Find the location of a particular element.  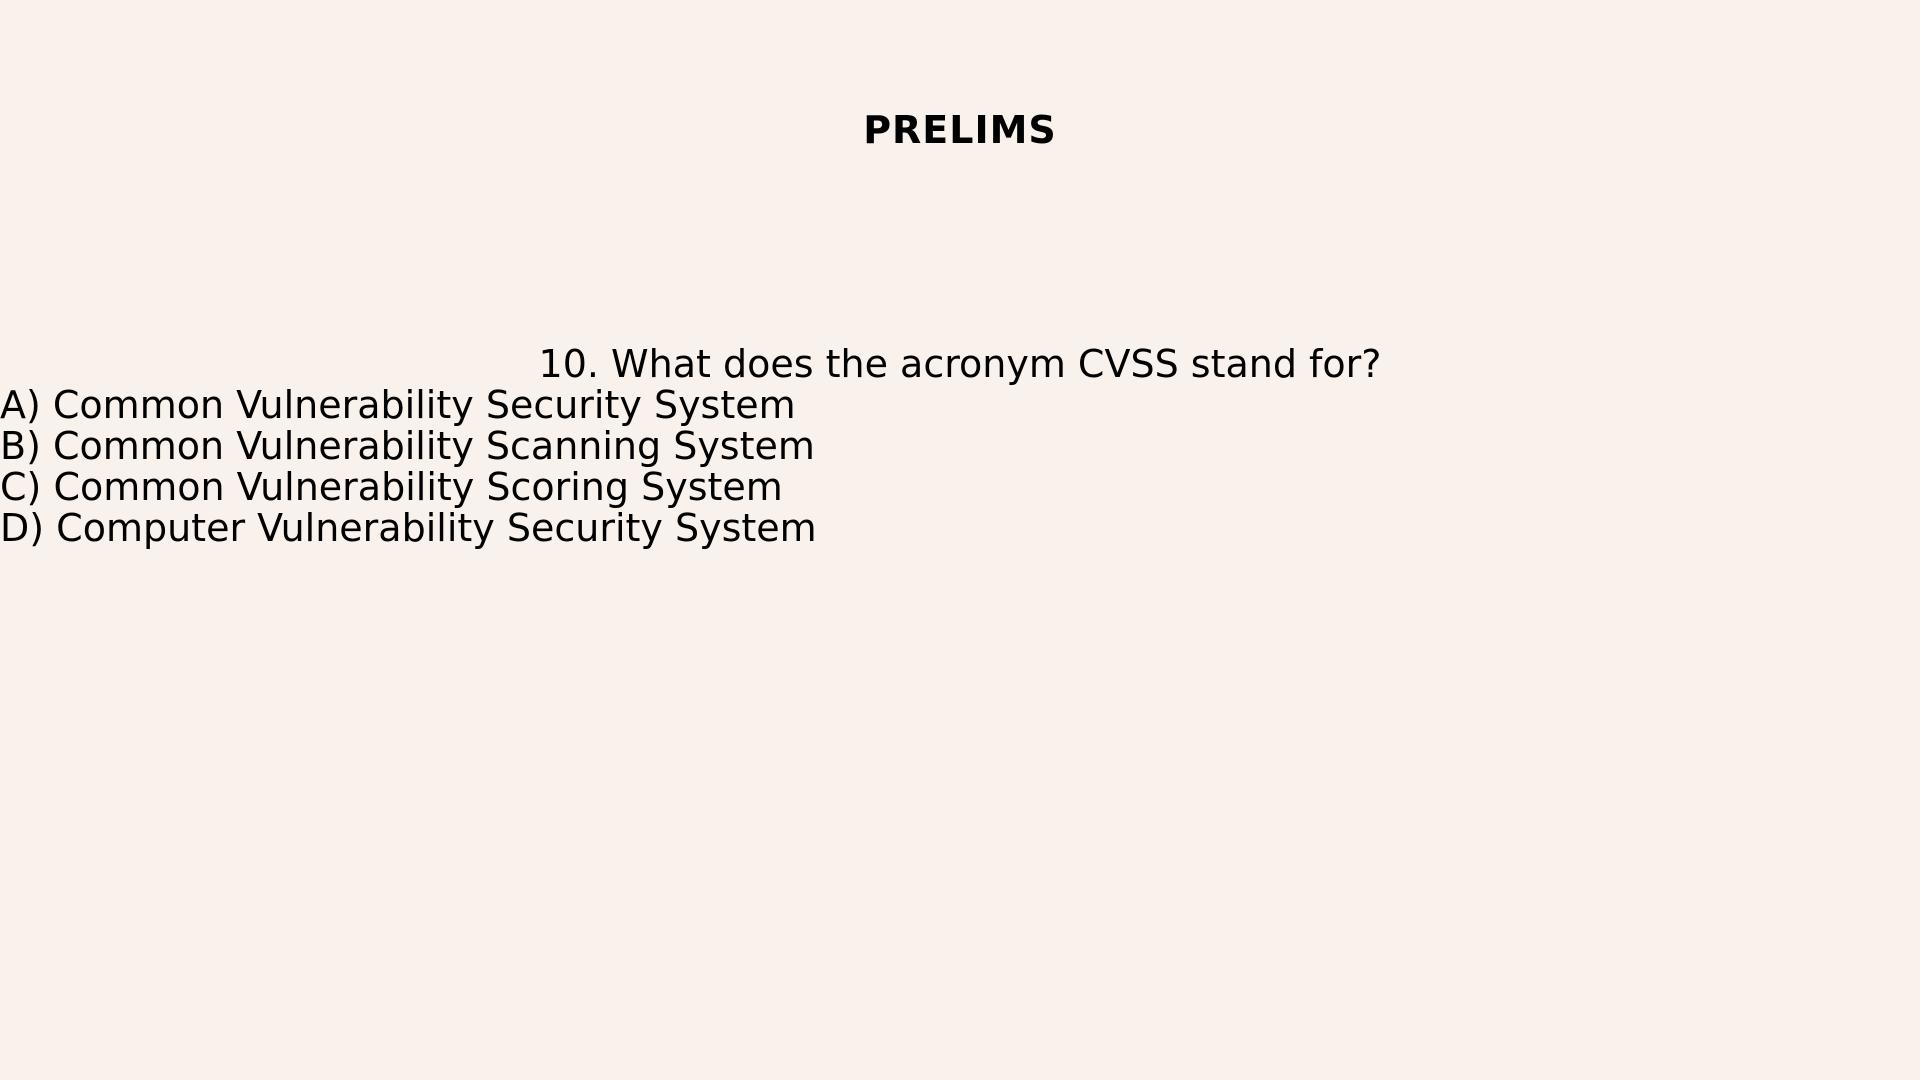

answer-option-b: B) Common Vulnerability Scanning System is located at coordinates (960, 446).